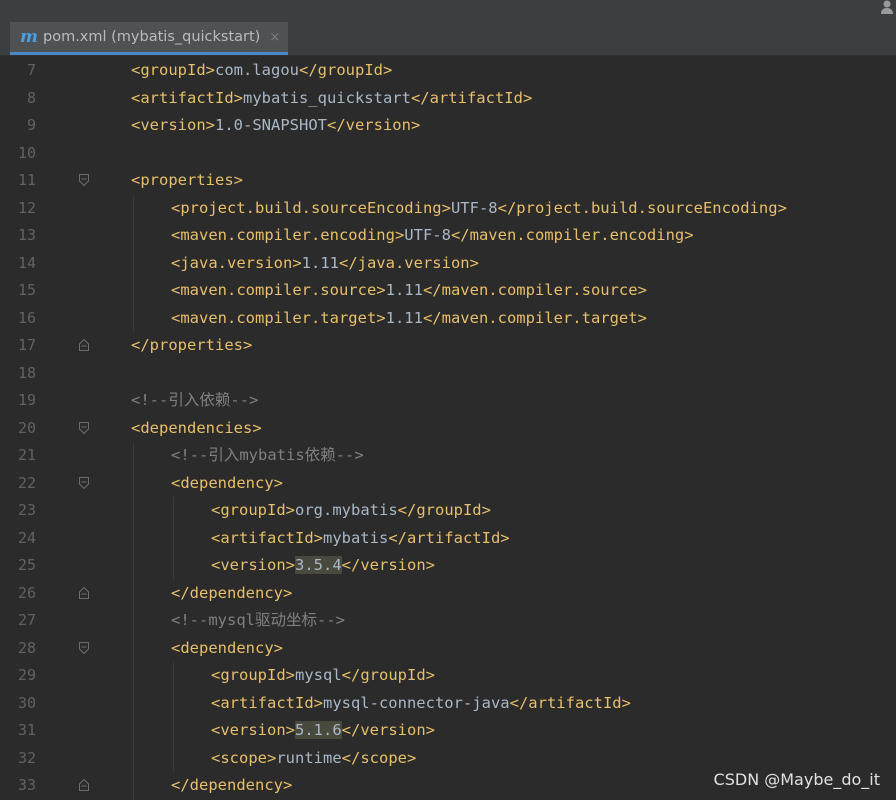 The image size is (896, 800). I want to click on line-number: 21, so click(26, 455).